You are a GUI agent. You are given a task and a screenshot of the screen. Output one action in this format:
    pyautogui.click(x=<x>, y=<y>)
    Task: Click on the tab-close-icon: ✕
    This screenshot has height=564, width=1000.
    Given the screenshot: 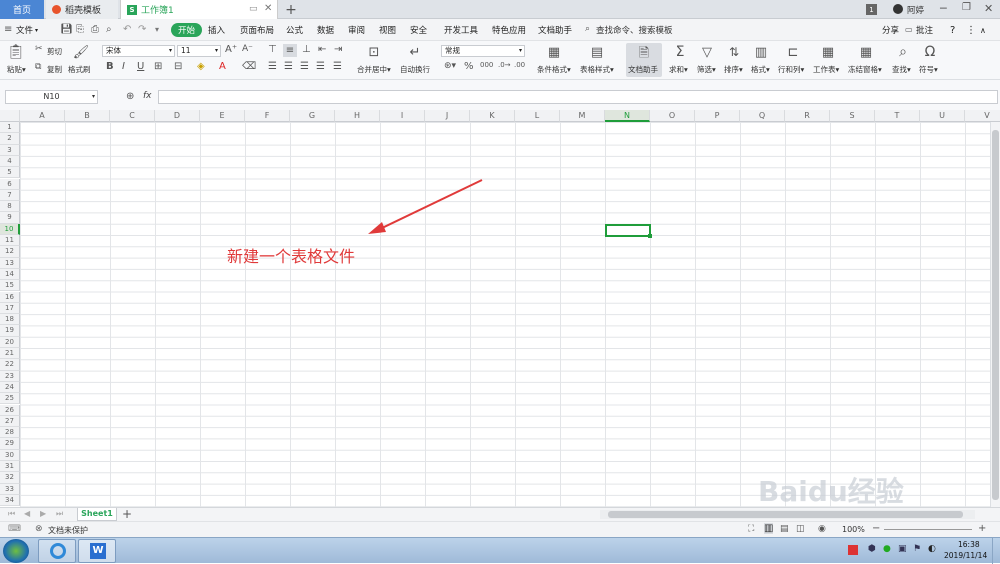 What is the action you would take?
    pyautogui.click(x=268, y=8)
    